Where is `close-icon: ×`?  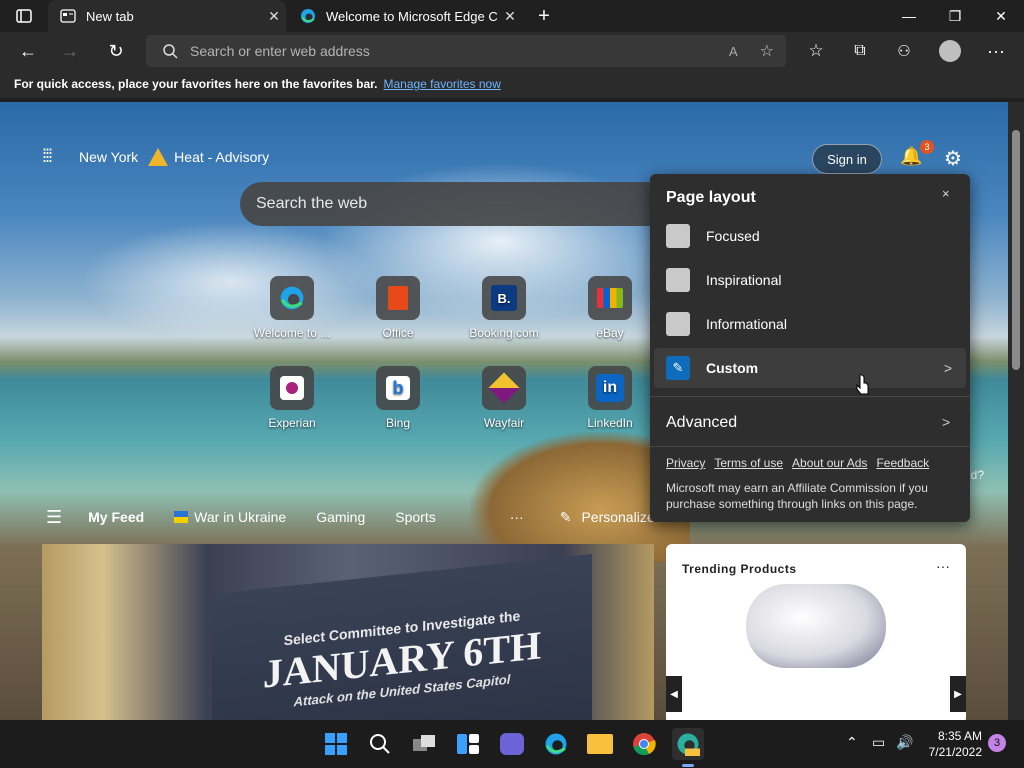 close-icon: × is located at coordinates (946, 193).